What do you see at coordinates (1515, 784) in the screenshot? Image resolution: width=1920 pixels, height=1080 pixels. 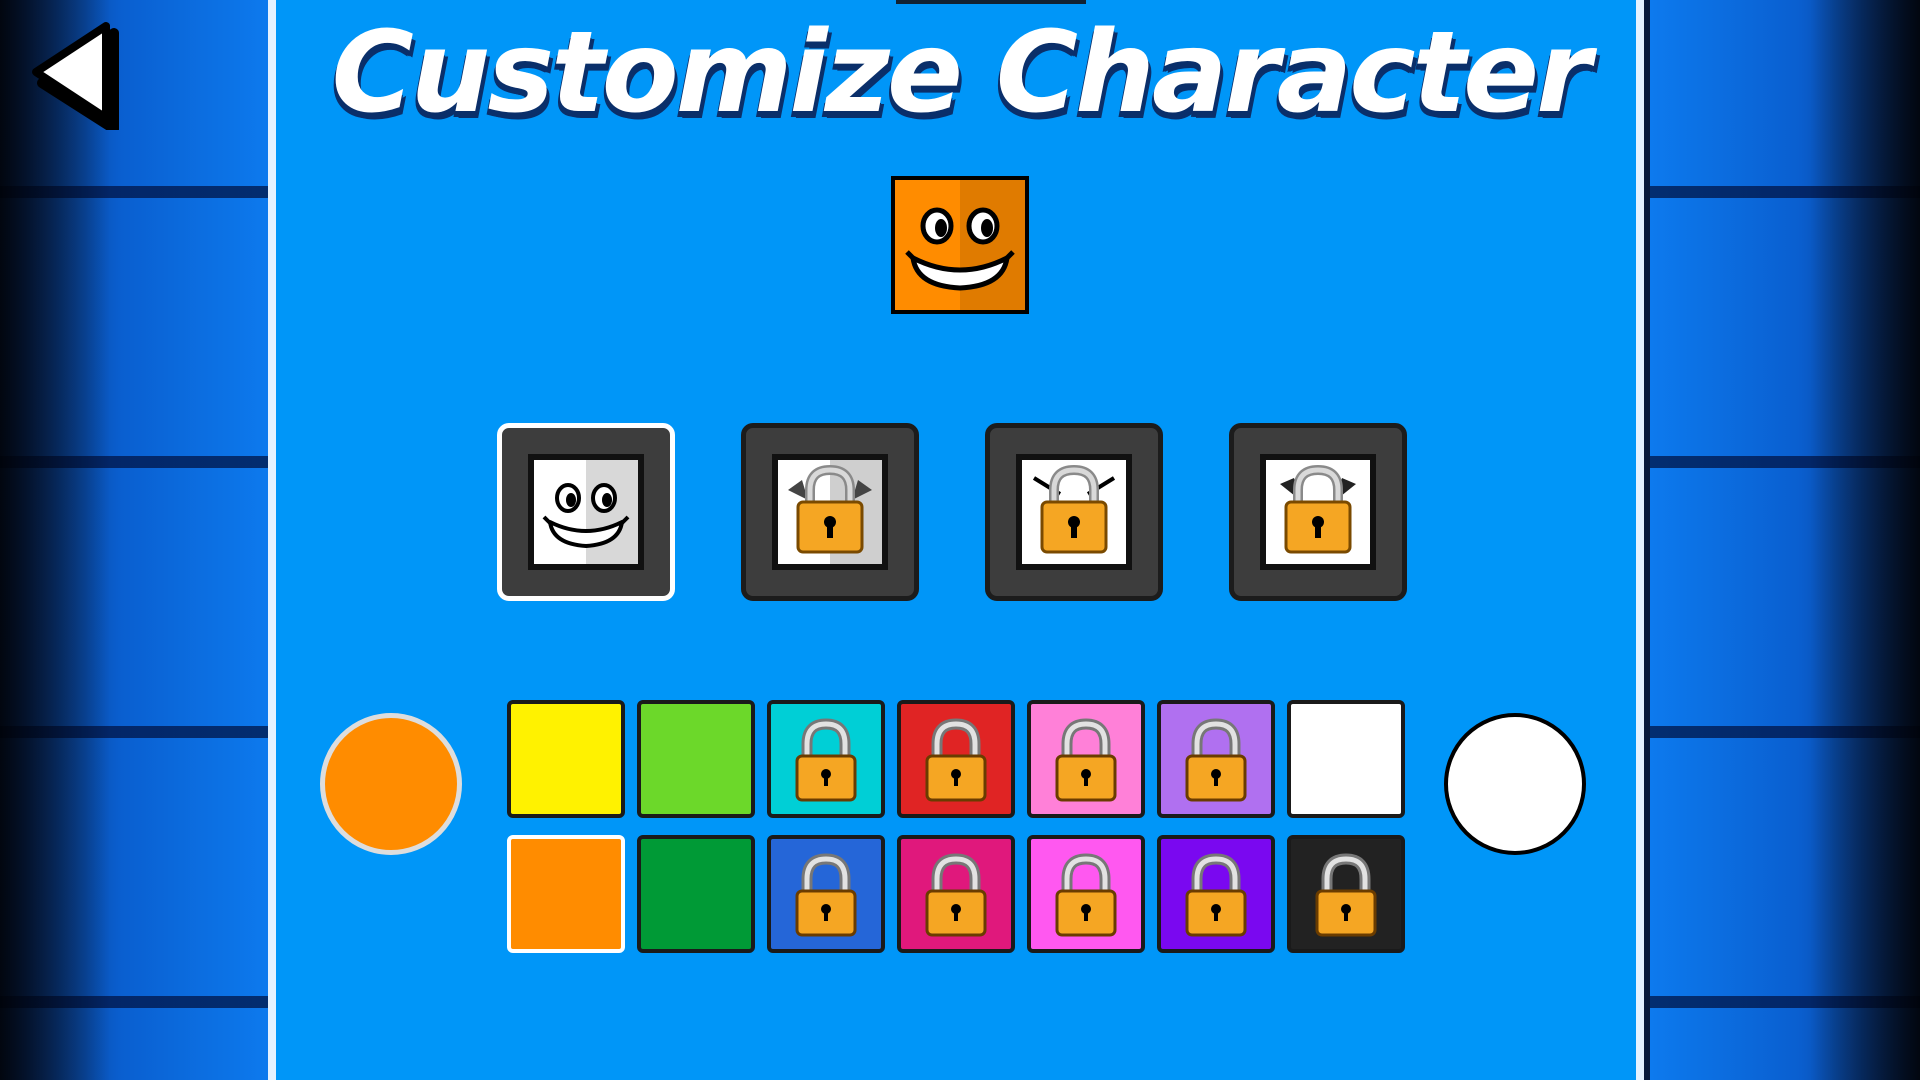 I see `secondary-color-button` at bounding box center [1515, 784].